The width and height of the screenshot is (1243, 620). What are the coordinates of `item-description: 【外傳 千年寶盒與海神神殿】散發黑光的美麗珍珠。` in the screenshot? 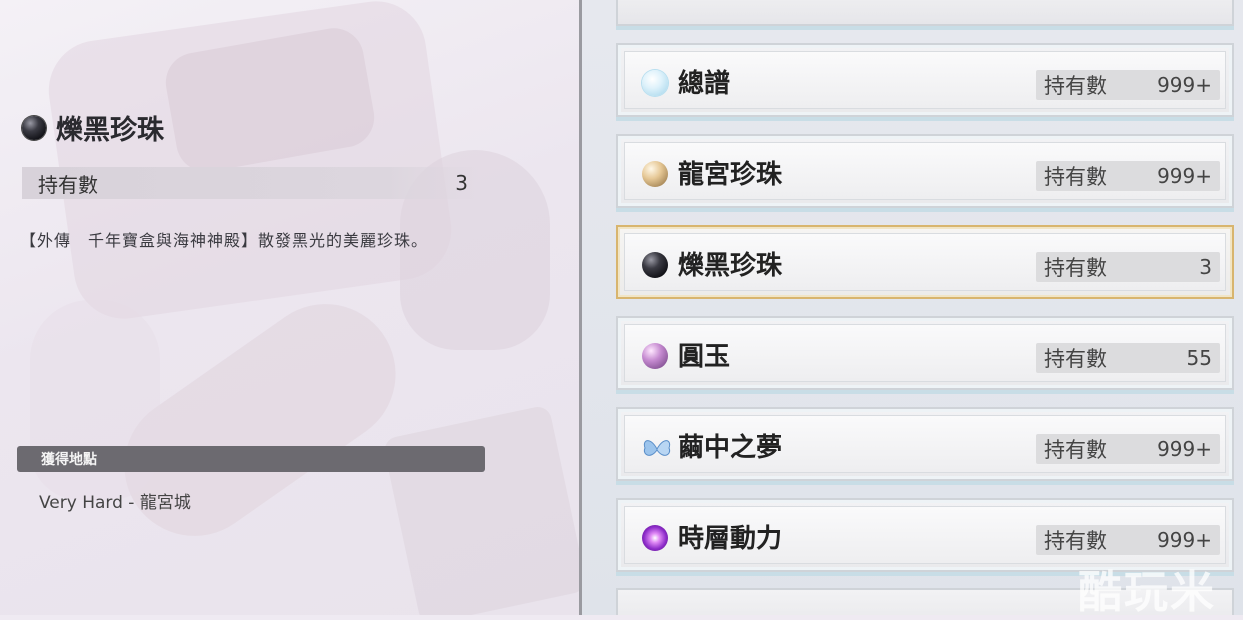 It's located at (224, 240).